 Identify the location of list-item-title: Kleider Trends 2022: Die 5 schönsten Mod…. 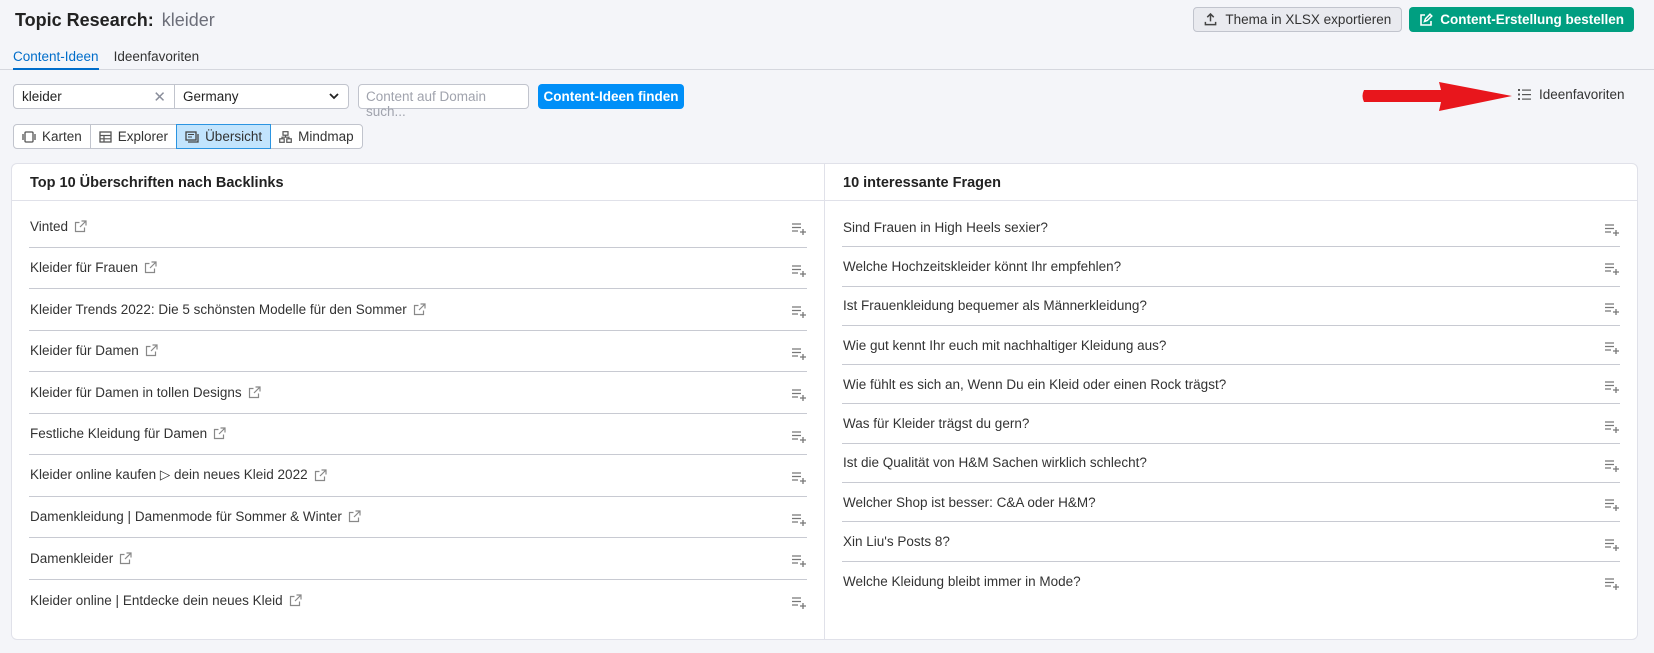
(227, 309).